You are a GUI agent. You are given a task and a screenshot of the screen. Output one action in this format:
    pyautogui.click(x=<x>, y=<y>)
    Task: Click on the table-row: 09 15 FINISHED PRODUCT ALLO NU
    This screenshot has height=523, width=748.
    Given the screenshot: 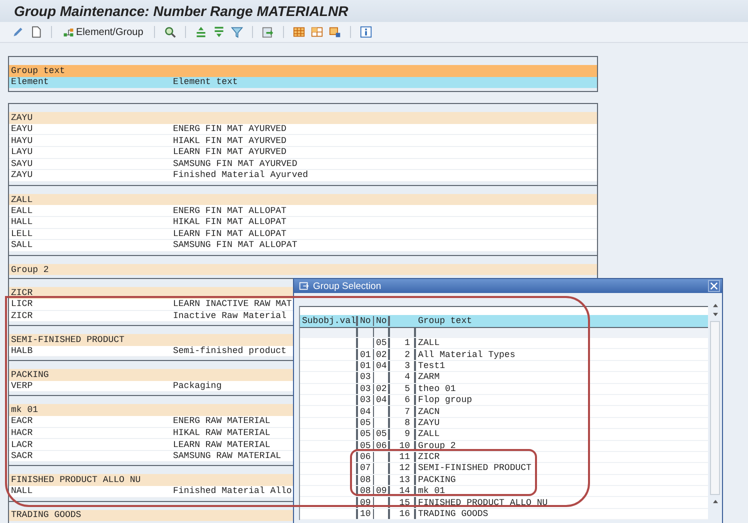 What is the action you would take?
    pyautogui.click(x=504, y=503)
    